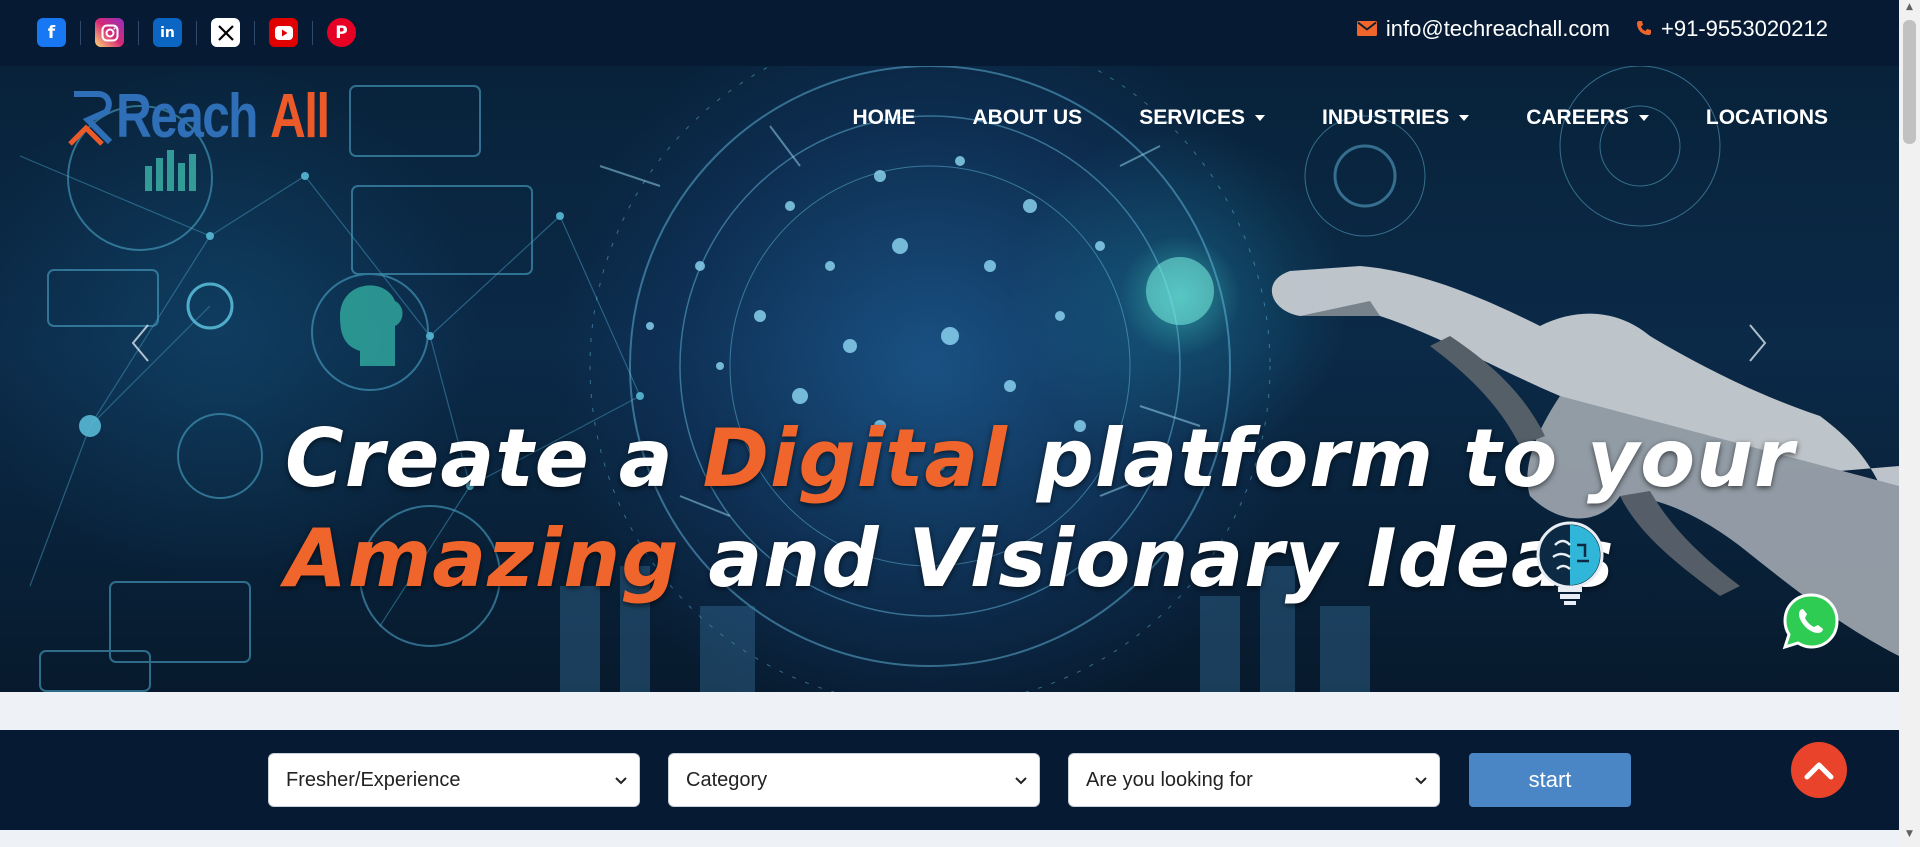 This screenshot has width=1920, height=847. Describe the element at coordinates (1758, 347) in the screenshot. I see `chevron-right-icon` at that location.